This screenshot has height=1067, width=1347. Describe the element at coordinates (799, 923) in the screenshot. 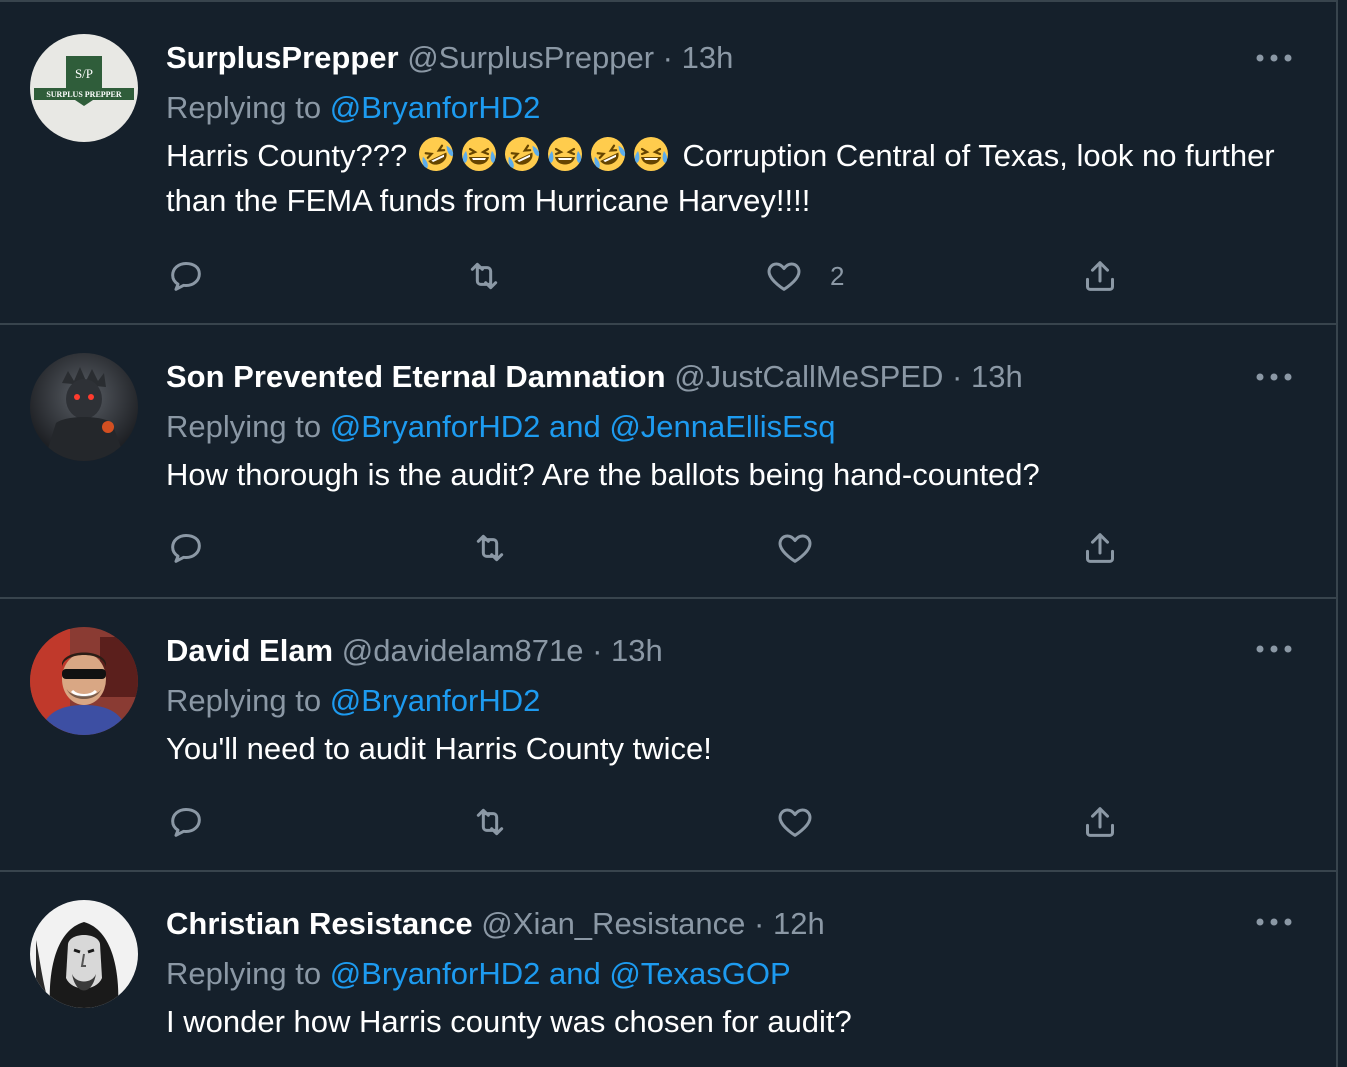

I see `timestamp: 12h` at that location.